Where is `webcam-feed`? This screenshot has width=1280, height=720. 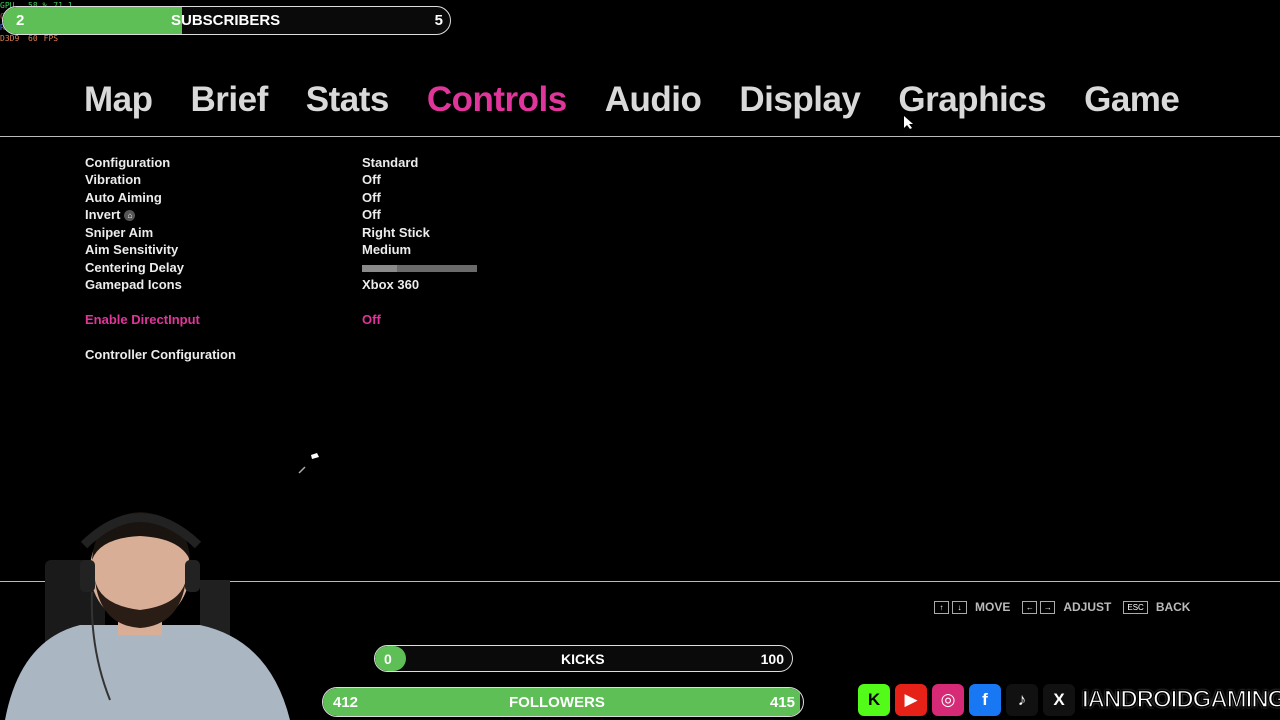 webcam-feed is located at coordinates (147, 616).